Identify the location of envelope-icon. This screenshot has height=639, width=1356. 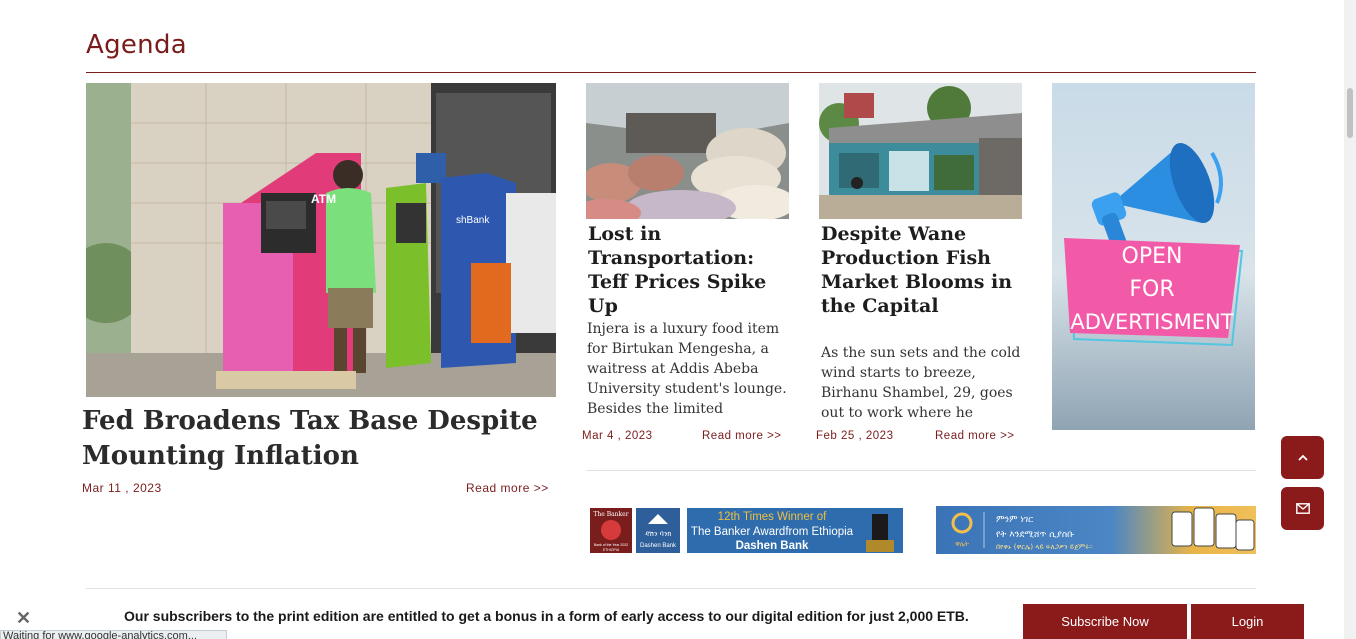
(1302, 508).